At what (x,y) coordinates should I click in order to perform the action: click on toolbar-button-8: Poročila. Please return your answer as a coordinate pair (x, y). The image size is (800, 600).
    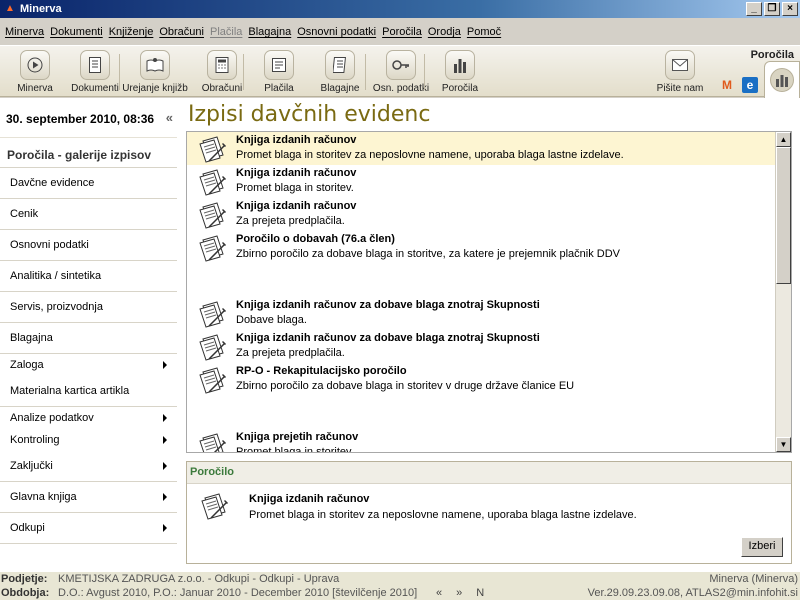
    Looking at the image, I should click on (460, 72).